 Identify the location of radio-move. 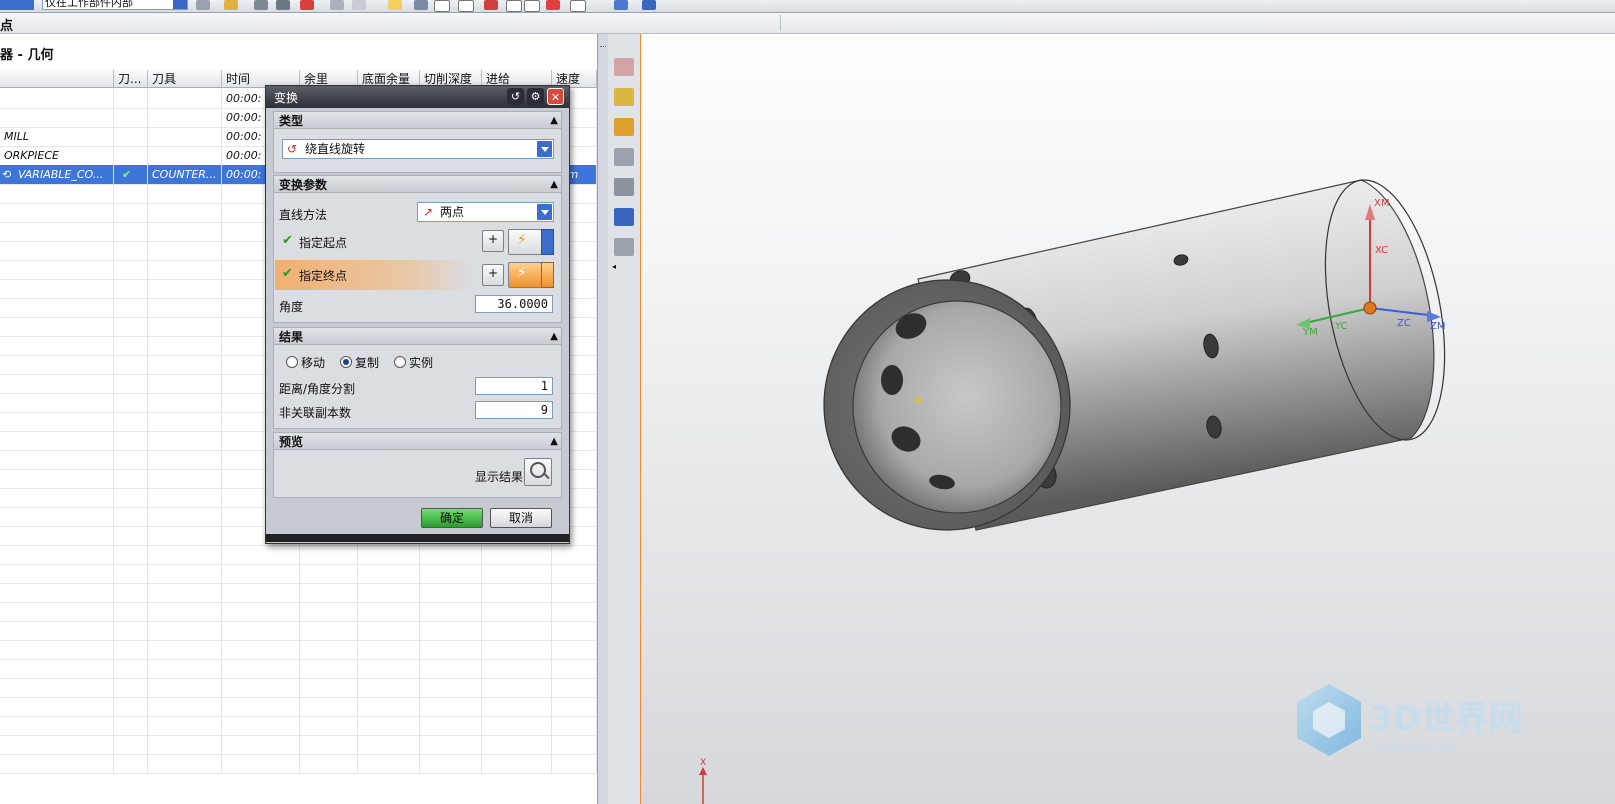
(292, 362).